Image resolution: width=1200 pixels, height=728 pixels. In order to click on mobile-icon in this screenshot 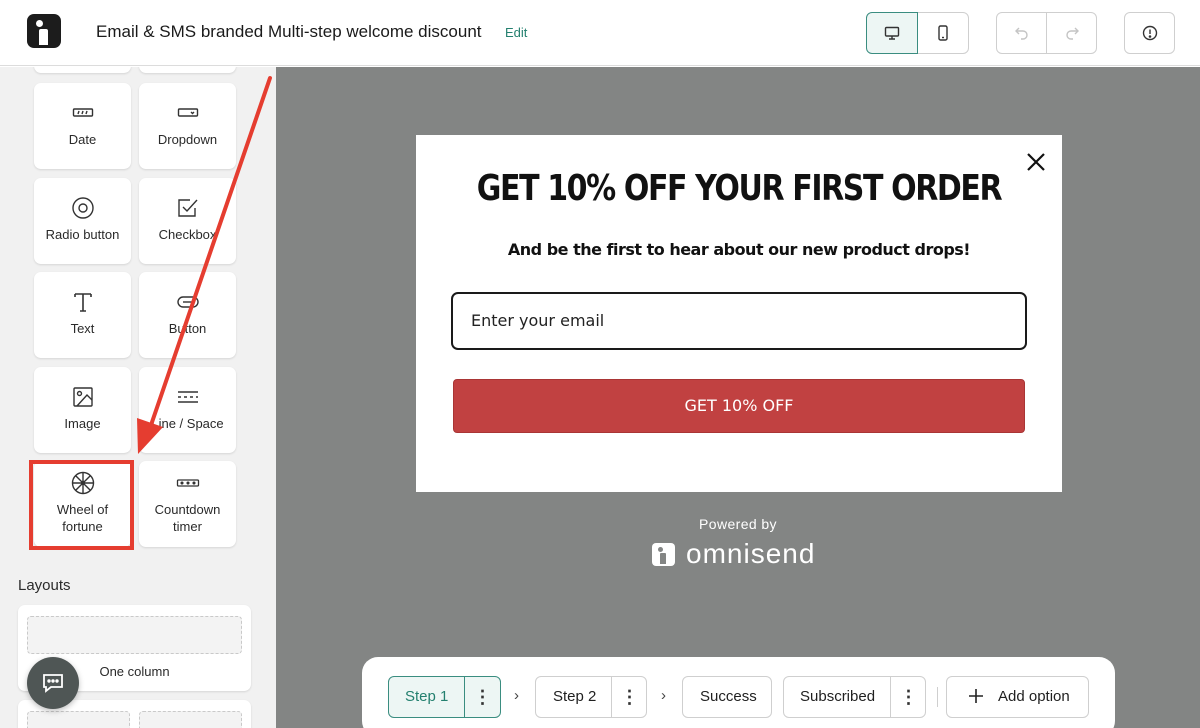, I will do `click(943, 33)`.